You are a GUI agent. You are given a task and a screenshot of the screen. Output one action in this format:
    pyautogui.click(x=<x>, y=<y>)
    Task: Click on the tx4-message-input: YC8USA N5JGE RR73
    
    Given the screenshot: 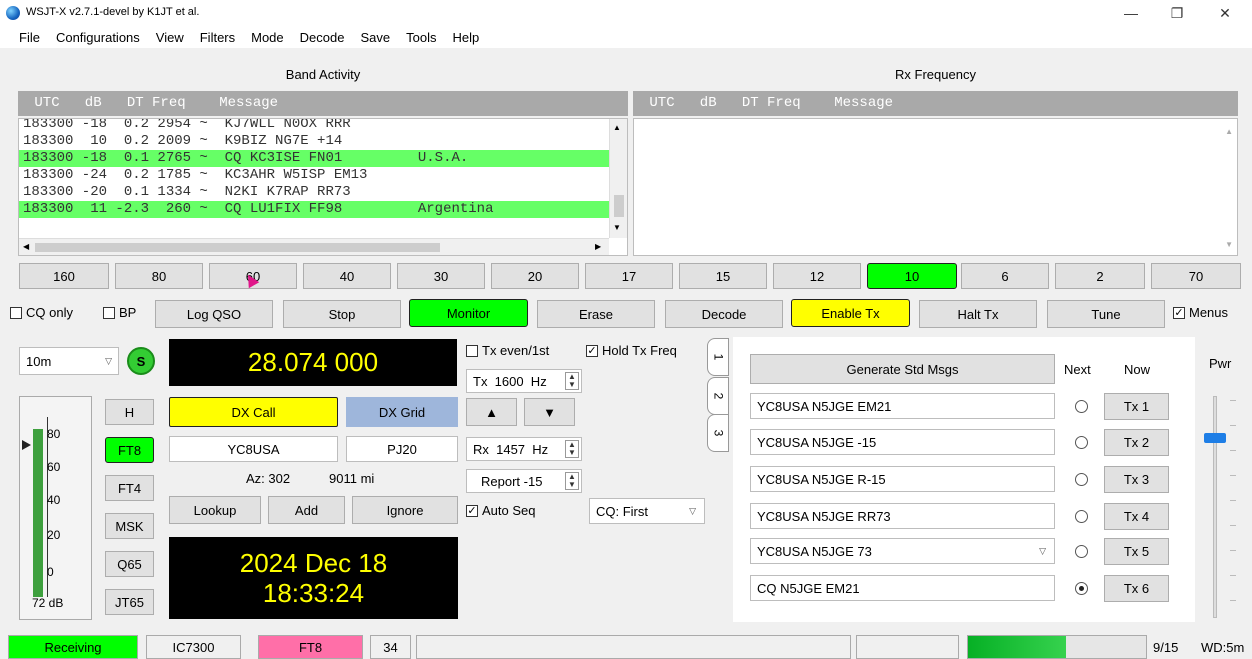 What is the action you would take?
    pyautogui.click(x=902, y=516)
    